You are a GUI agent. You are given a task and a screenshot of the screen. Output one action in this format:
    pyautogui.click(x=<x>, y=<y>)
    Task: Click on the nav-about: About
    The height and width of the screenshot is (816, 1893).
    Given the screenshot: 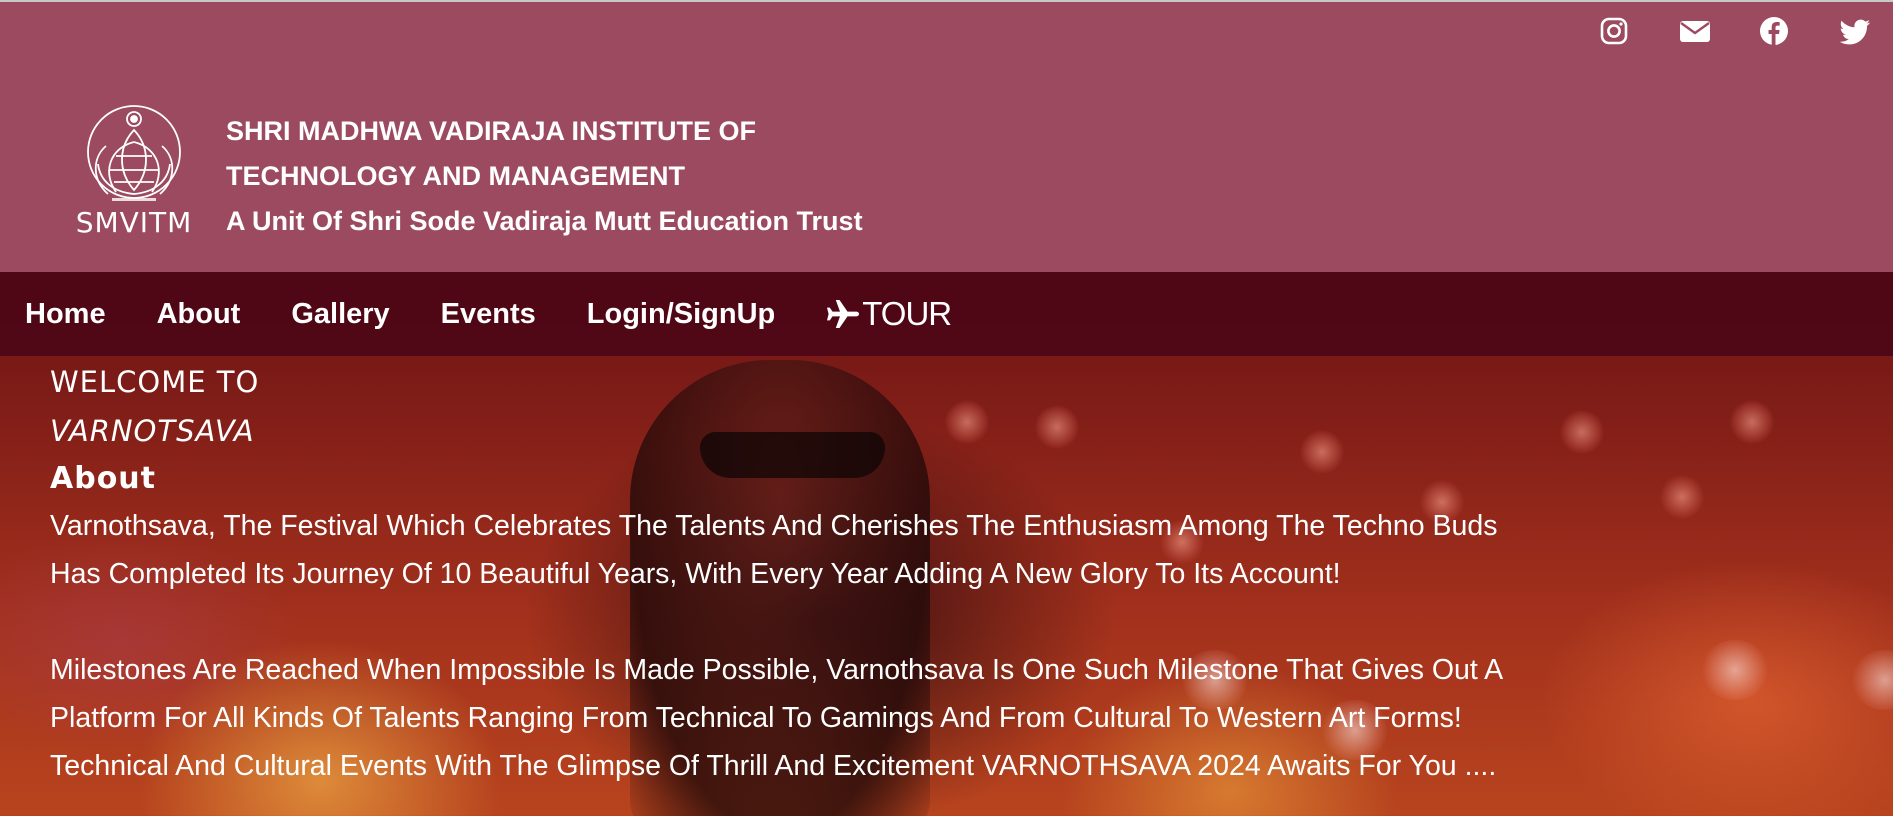 What is the action you would take?
    pyautogui.click(x=199, y=314)
    